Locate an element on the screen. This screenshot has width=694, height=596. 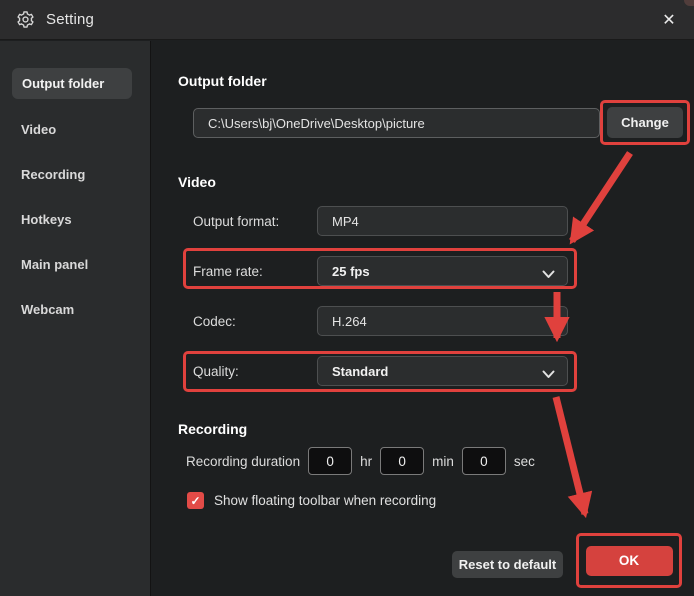
sidebar-item-output-folder: Output folder is located at coordinates (72, 83).